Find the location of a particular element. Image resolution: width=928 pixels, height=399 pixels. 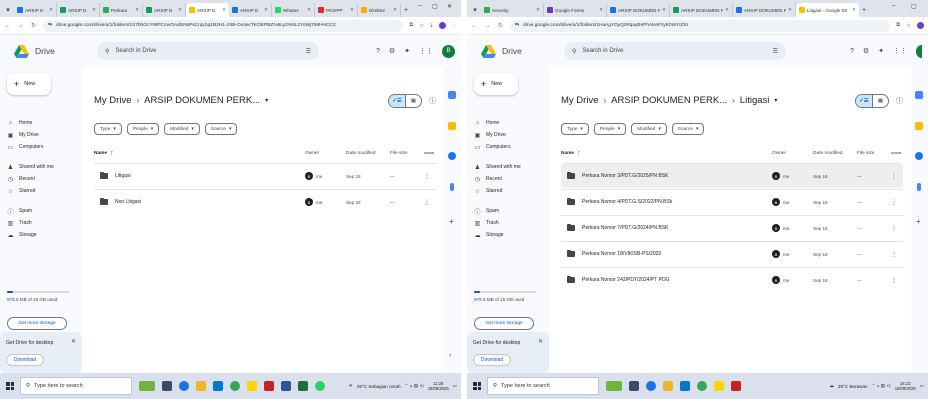

column-file-size: File size is located at coordinates (866, 153).